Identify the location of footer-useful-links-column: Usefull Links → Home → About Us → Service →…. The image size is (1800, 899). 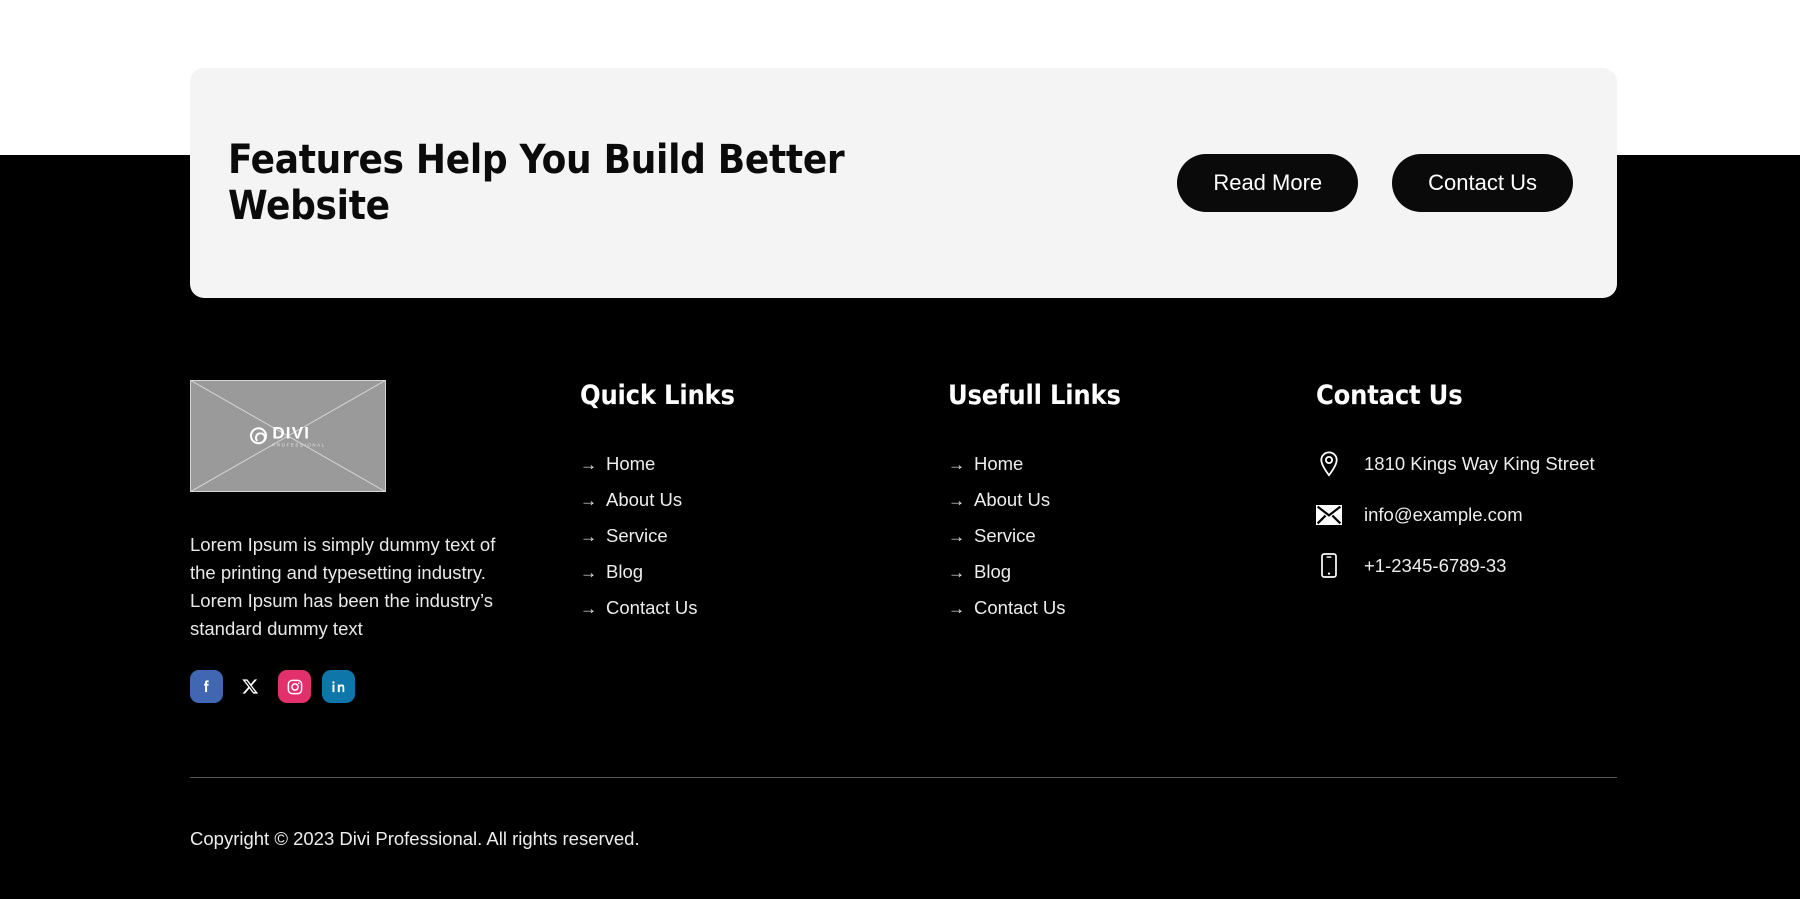
(1132, 541).